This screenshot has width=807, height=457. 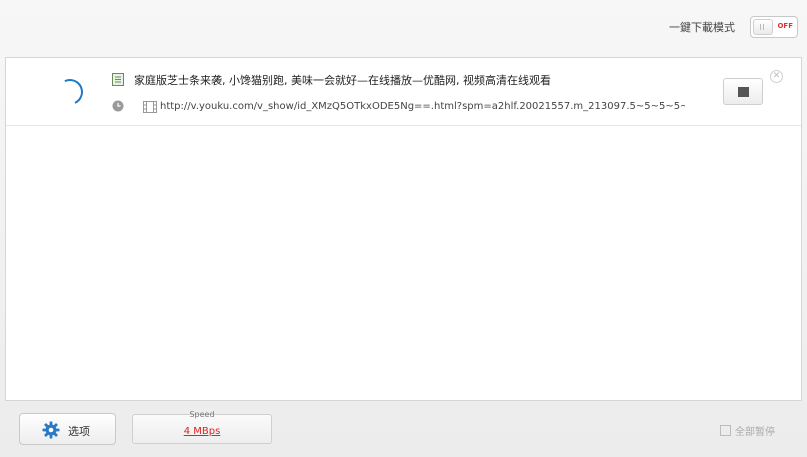 I want to click on pause-all-button: 全部暂停, so click(x=747, y=430).